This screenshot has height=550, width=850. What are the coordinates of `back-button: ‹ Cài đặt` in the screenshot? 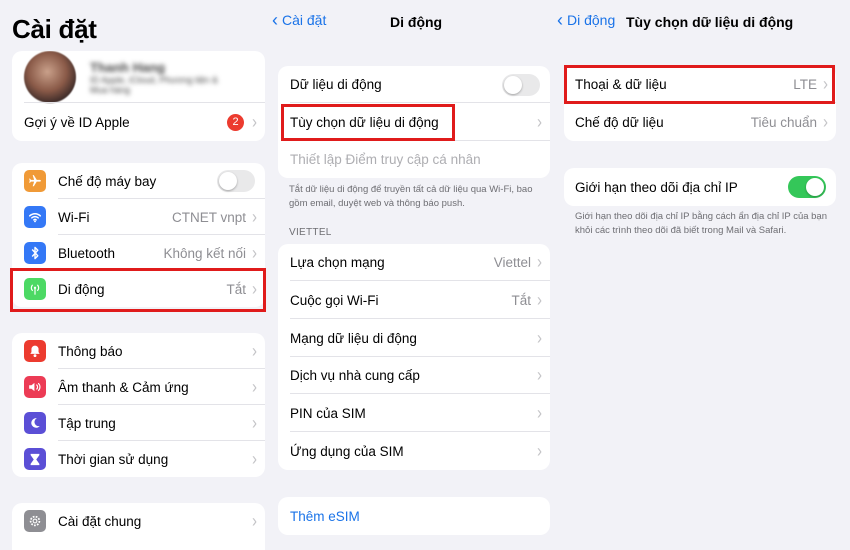 It's located at (299, 20).